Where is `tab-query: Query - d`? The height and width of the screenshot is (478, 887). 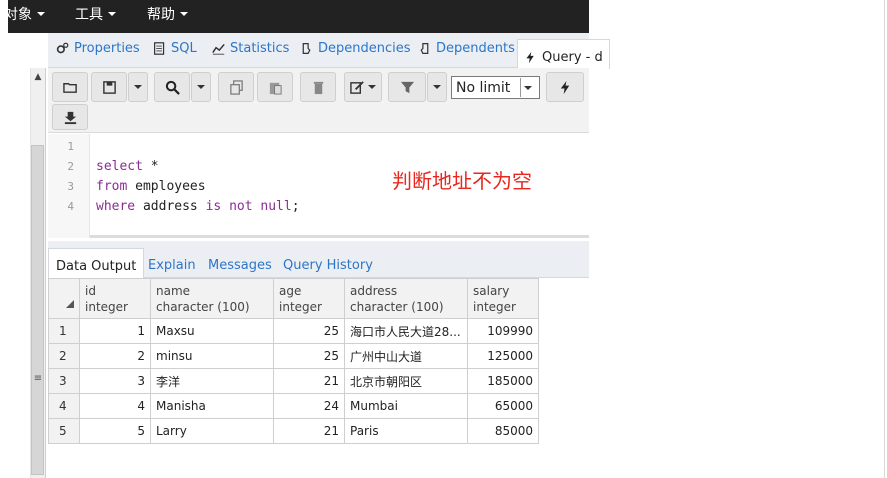 tab-query: Query - d is located at coordinates (563, 54).